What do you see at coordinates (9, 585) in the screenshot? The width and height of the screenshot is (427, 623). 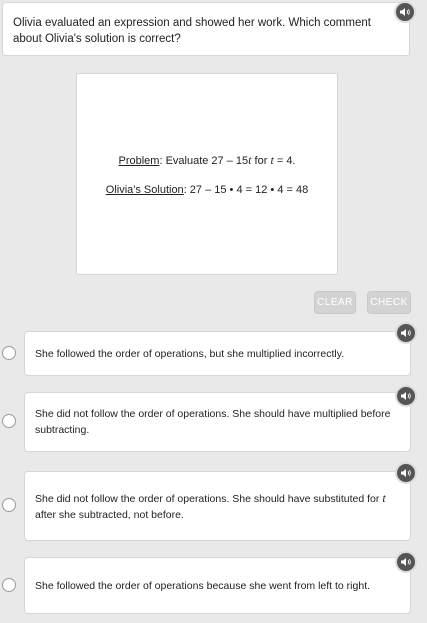 I see `choice-4-radio` at bounding box center [9, 585].